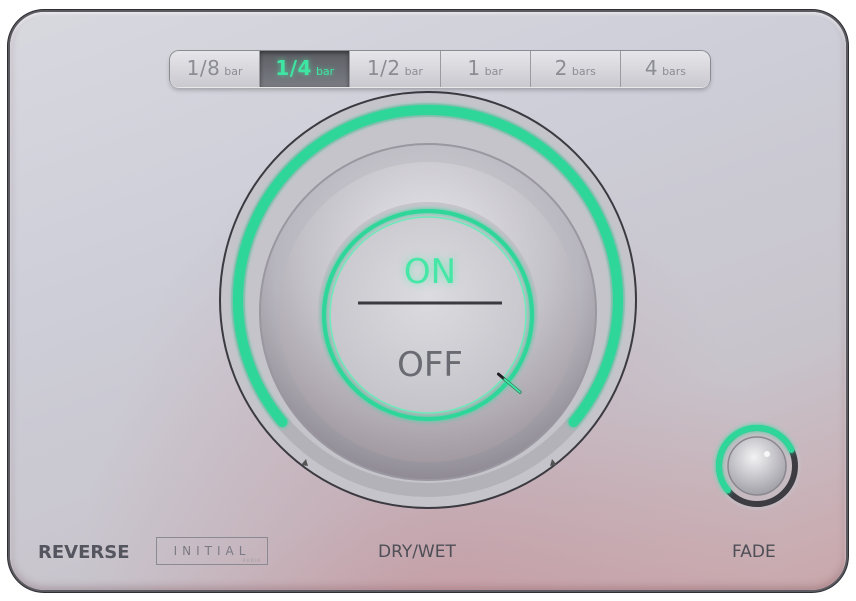 This screenshot has height=601, width=856. Describe the element at coordinates (203, 68) in the screenshot. I see `division-value: 1/8` at that location.